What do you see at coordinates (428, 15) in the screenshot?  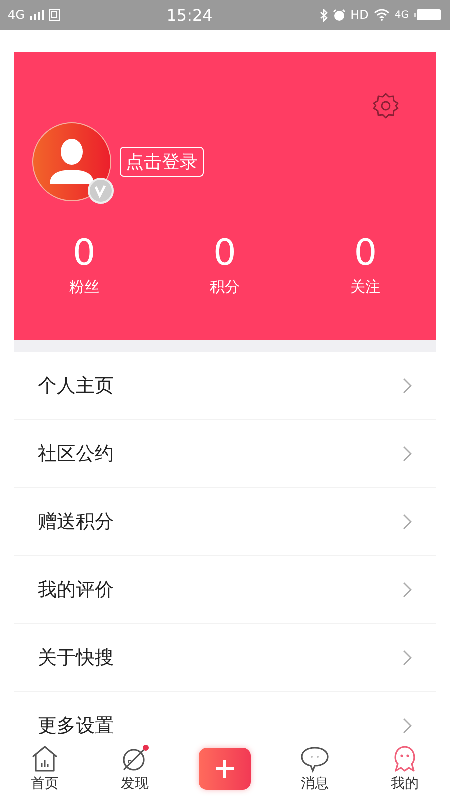 I see `battery-icon` at bounding box center [428, 15].